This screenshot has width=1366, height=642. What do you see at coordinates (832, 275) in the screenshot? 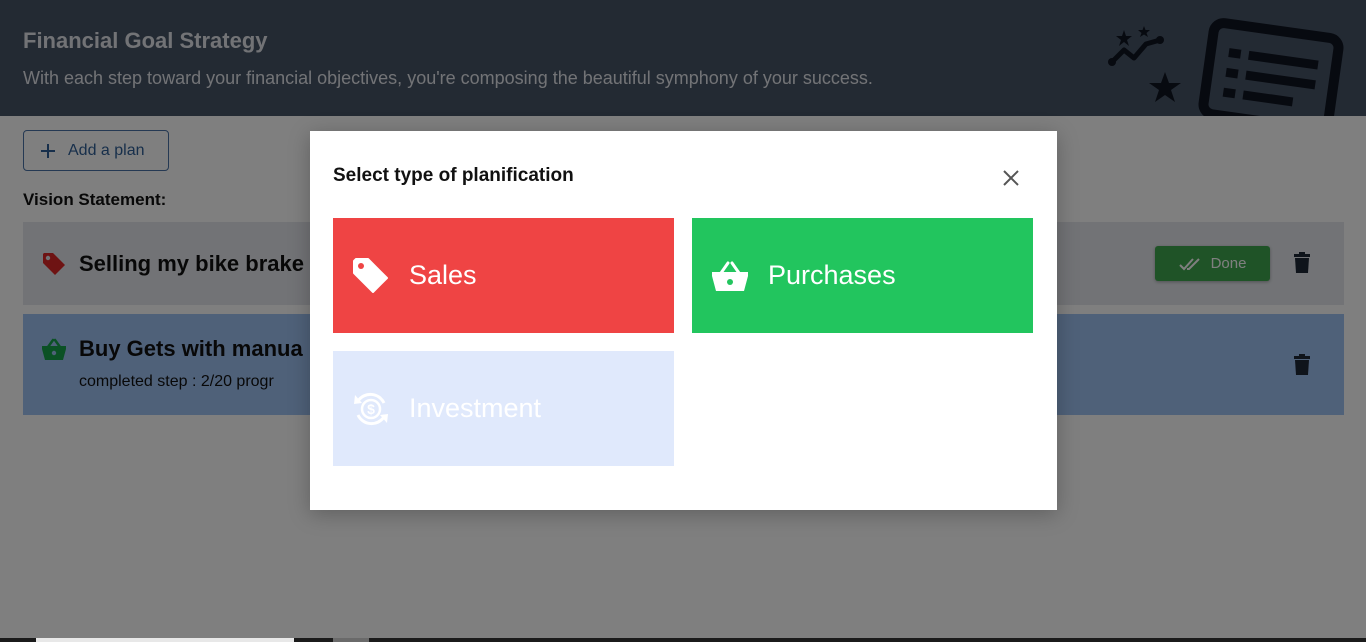
I see `option-purchases-label: Purchases` at bounding box center [832, 275].